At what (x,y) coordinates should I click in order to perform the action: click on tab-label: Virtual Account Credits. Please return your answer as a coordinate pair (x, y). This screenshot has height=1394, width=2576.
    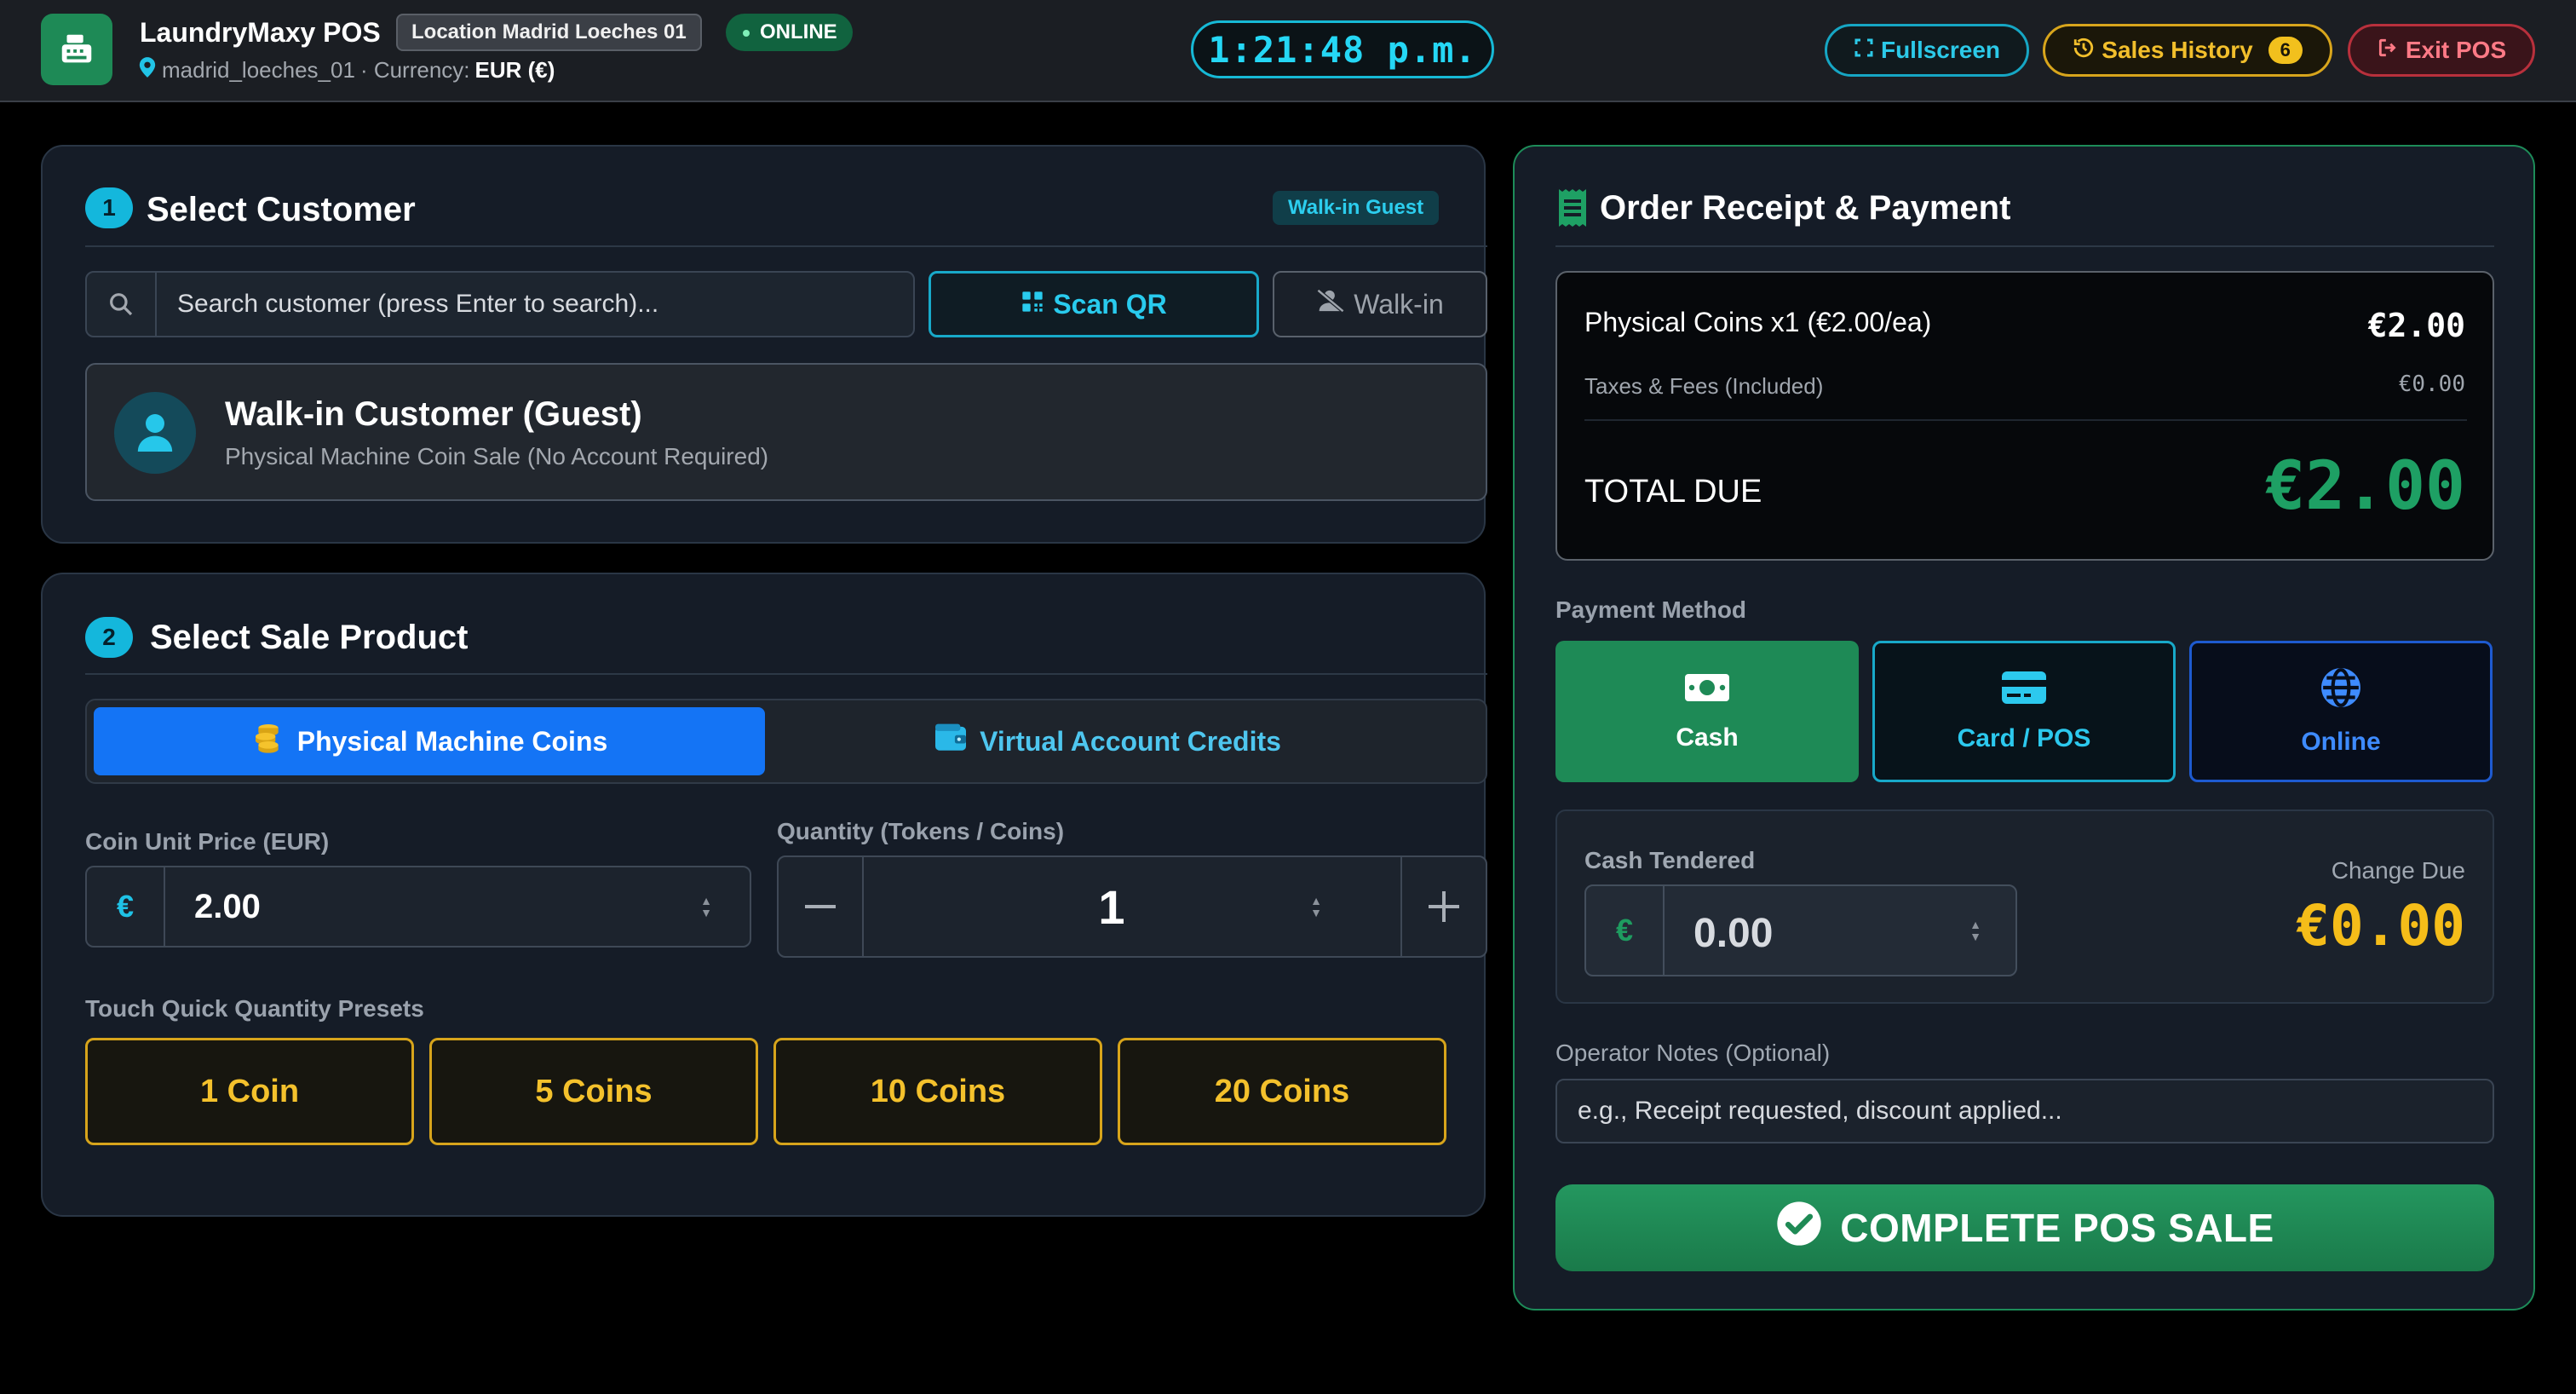
    Looking at the image, I should click on (1130, 741).